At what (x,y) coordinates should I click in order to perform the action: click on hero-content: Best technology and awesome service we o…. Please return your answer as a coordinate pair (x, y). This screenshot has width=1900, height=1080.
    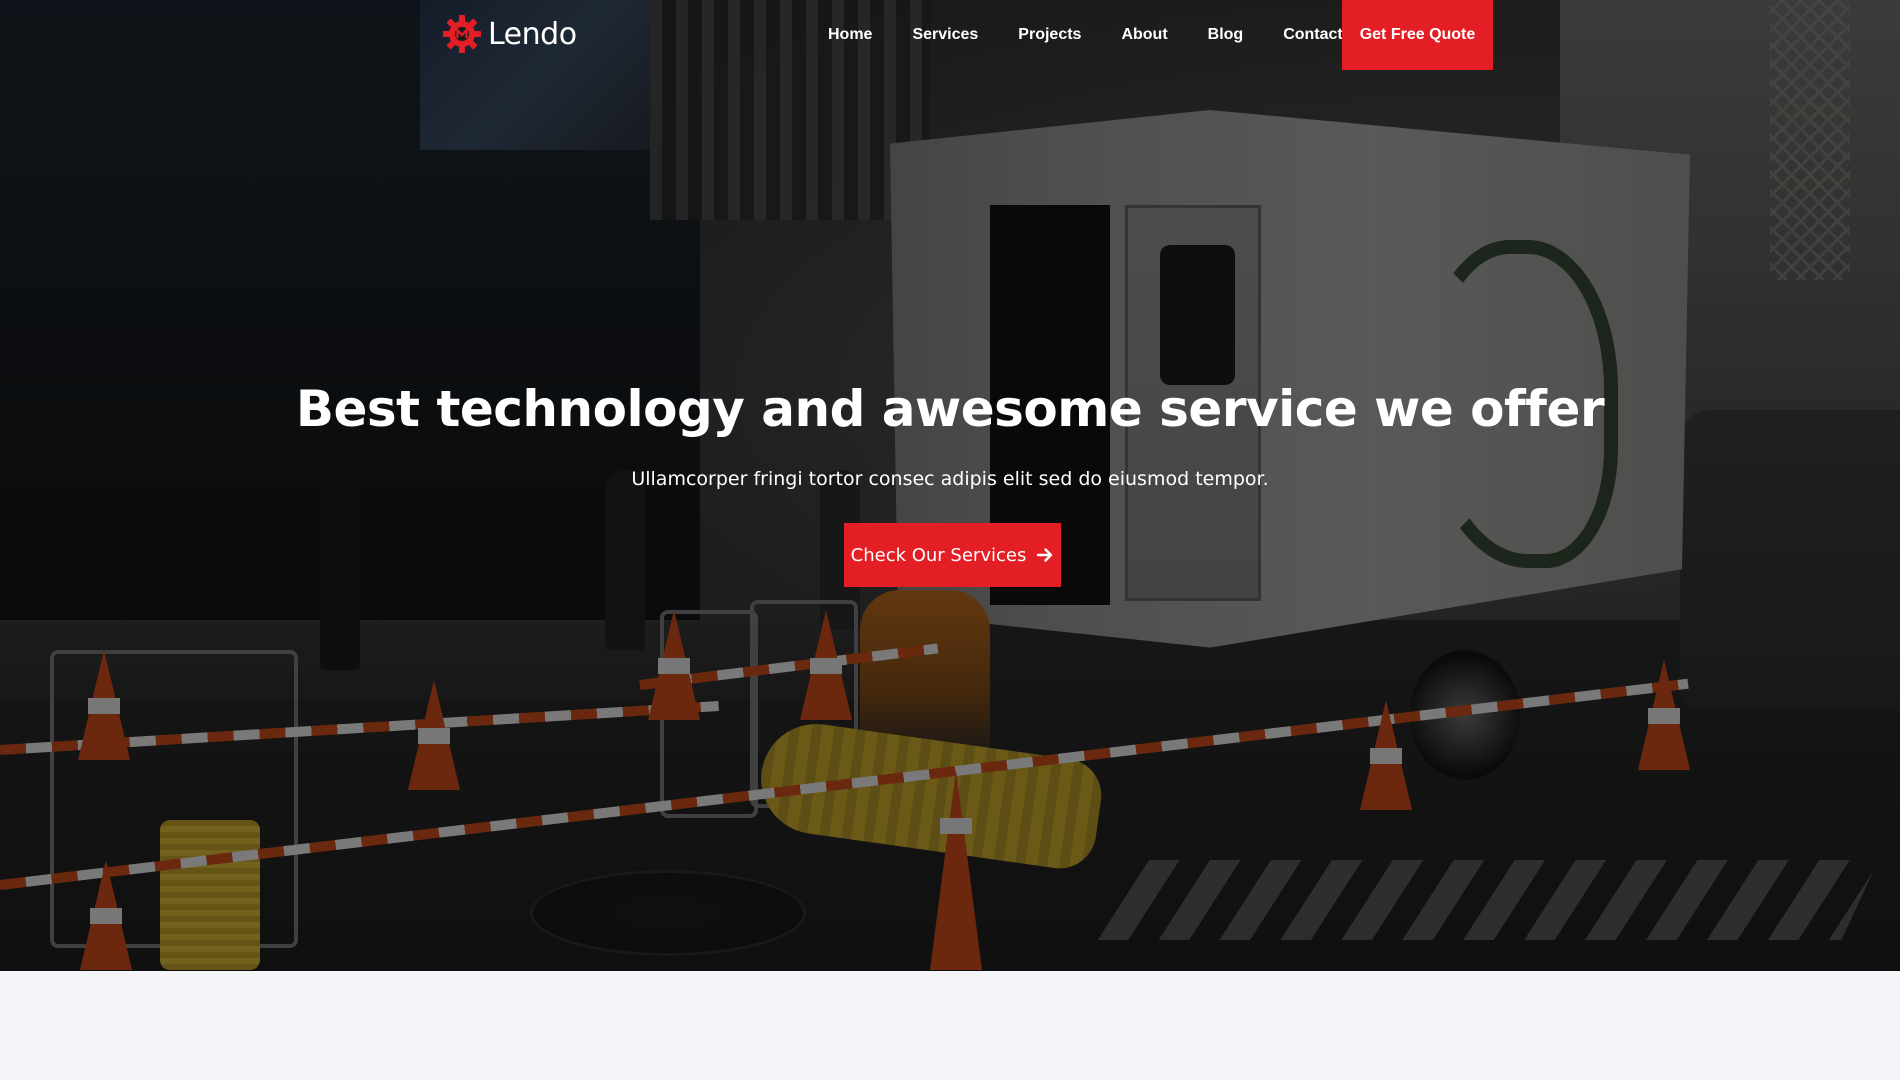
    Looking at the image, I should click on (950, 435).